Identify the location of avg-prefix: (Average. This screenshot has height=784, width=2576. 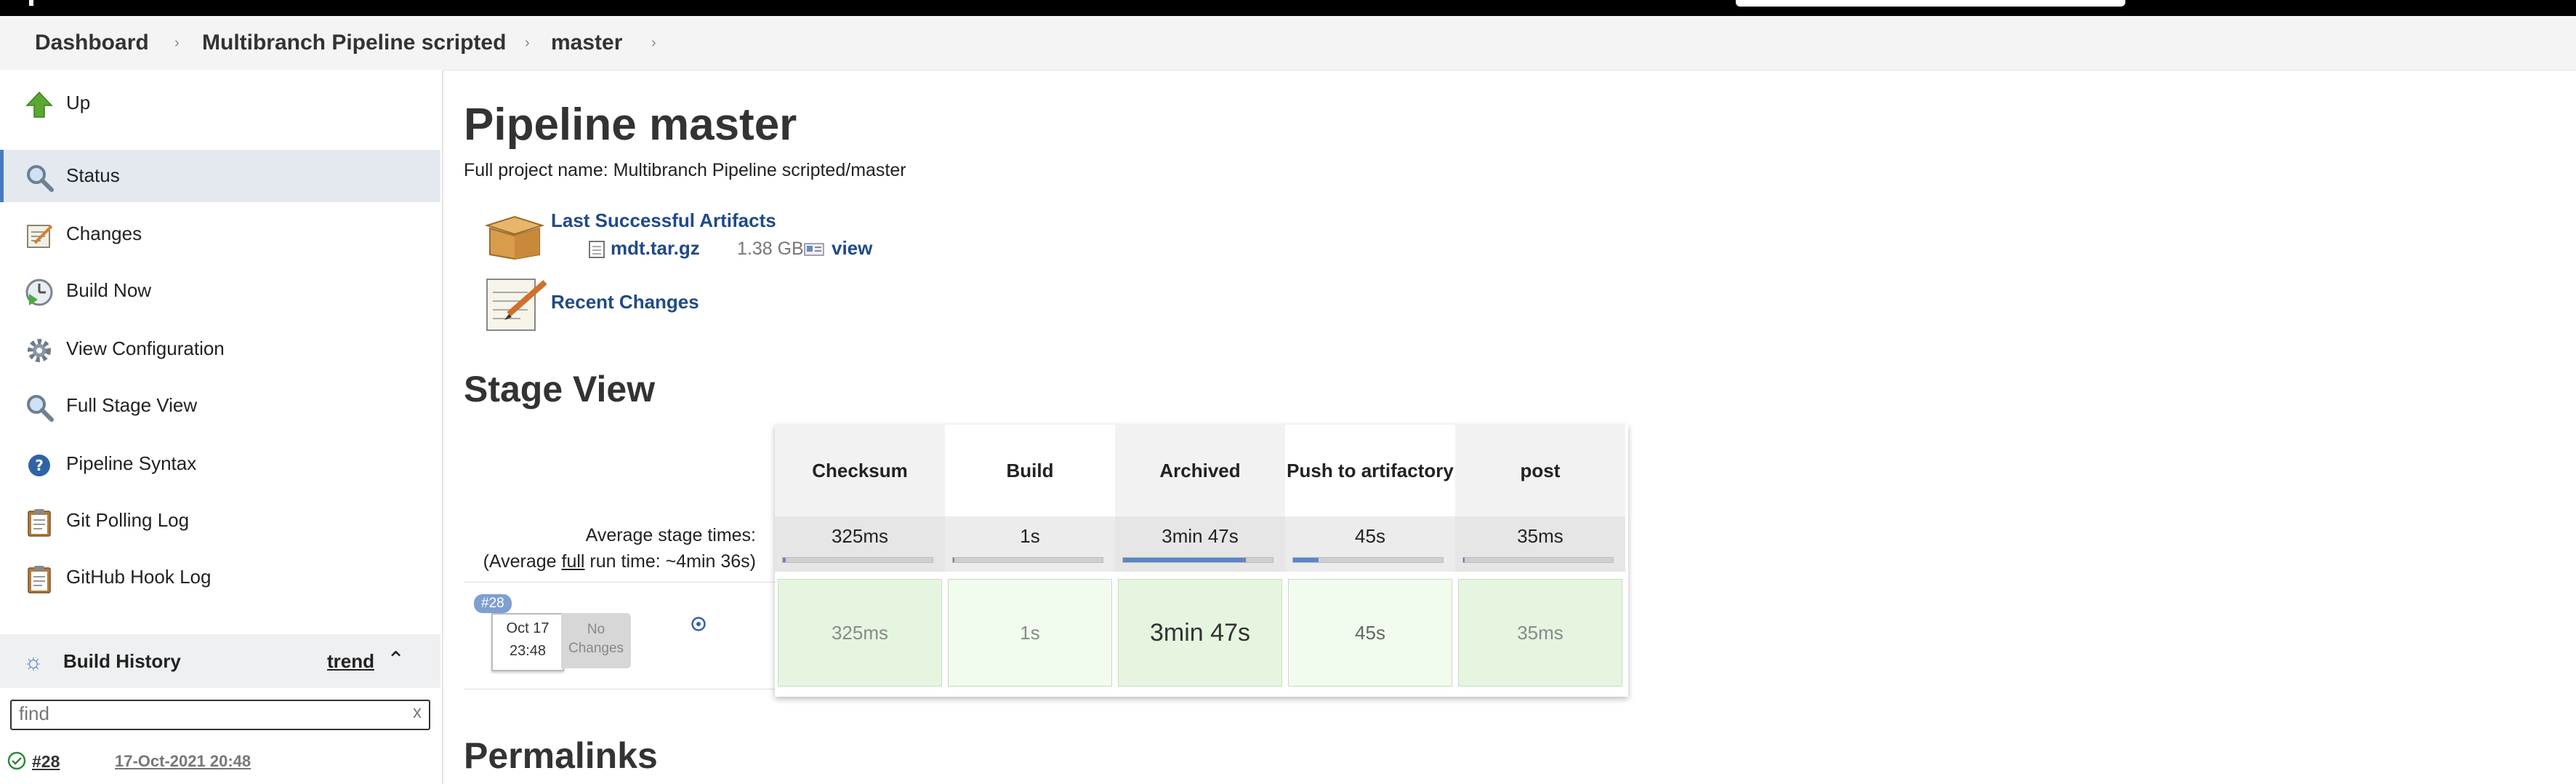
(522, 561).